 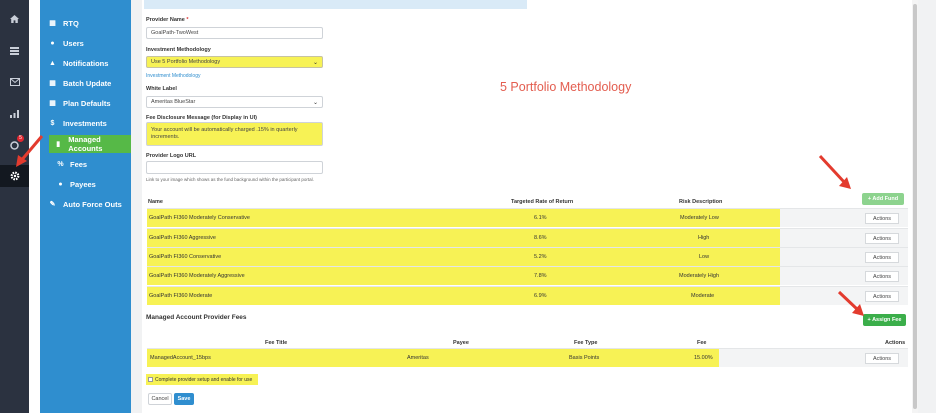 I want to click on sidebar-item-plan-defaults: ▦ Plan Defaults, so click(x=85, y=103).